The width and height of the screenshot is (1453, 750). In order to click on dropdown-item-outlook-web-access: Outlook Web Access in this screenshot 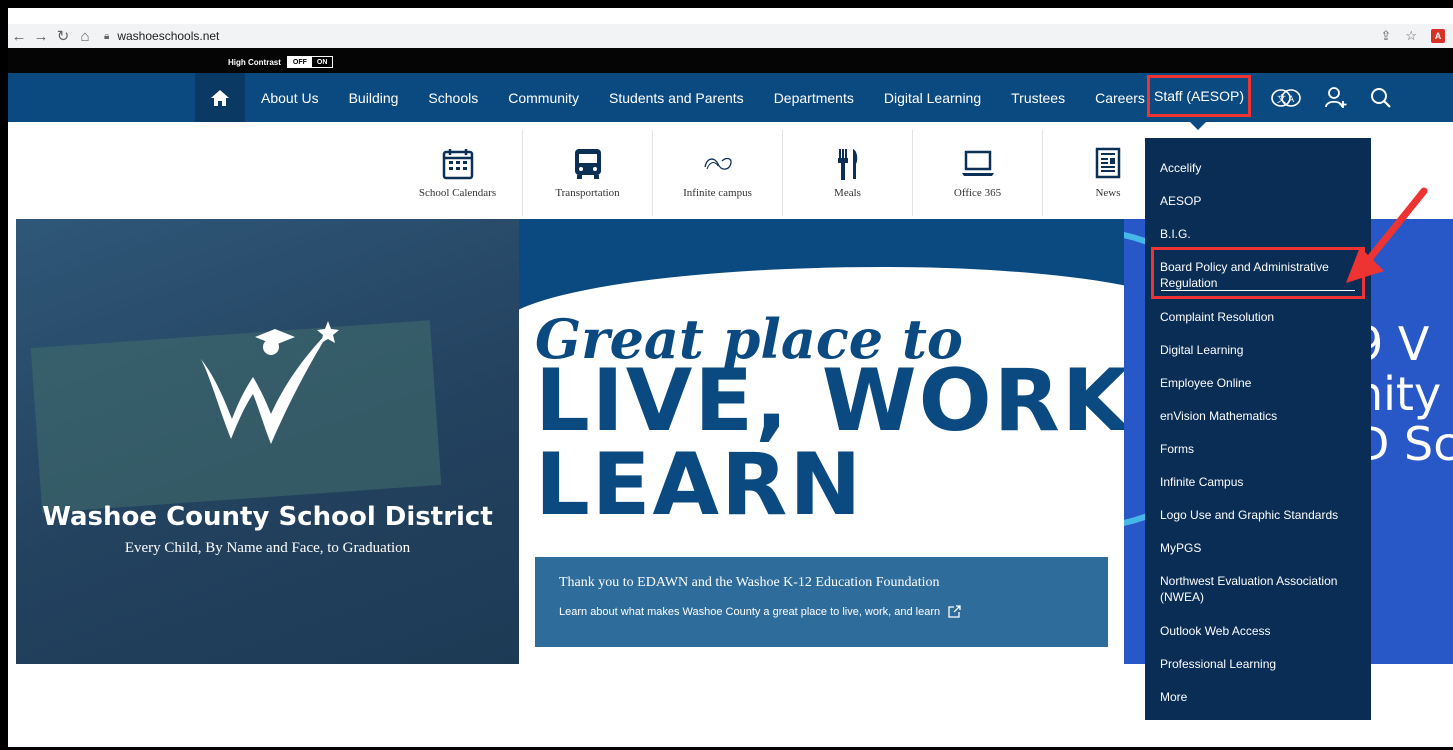, I will do `click(1258, 630)`.